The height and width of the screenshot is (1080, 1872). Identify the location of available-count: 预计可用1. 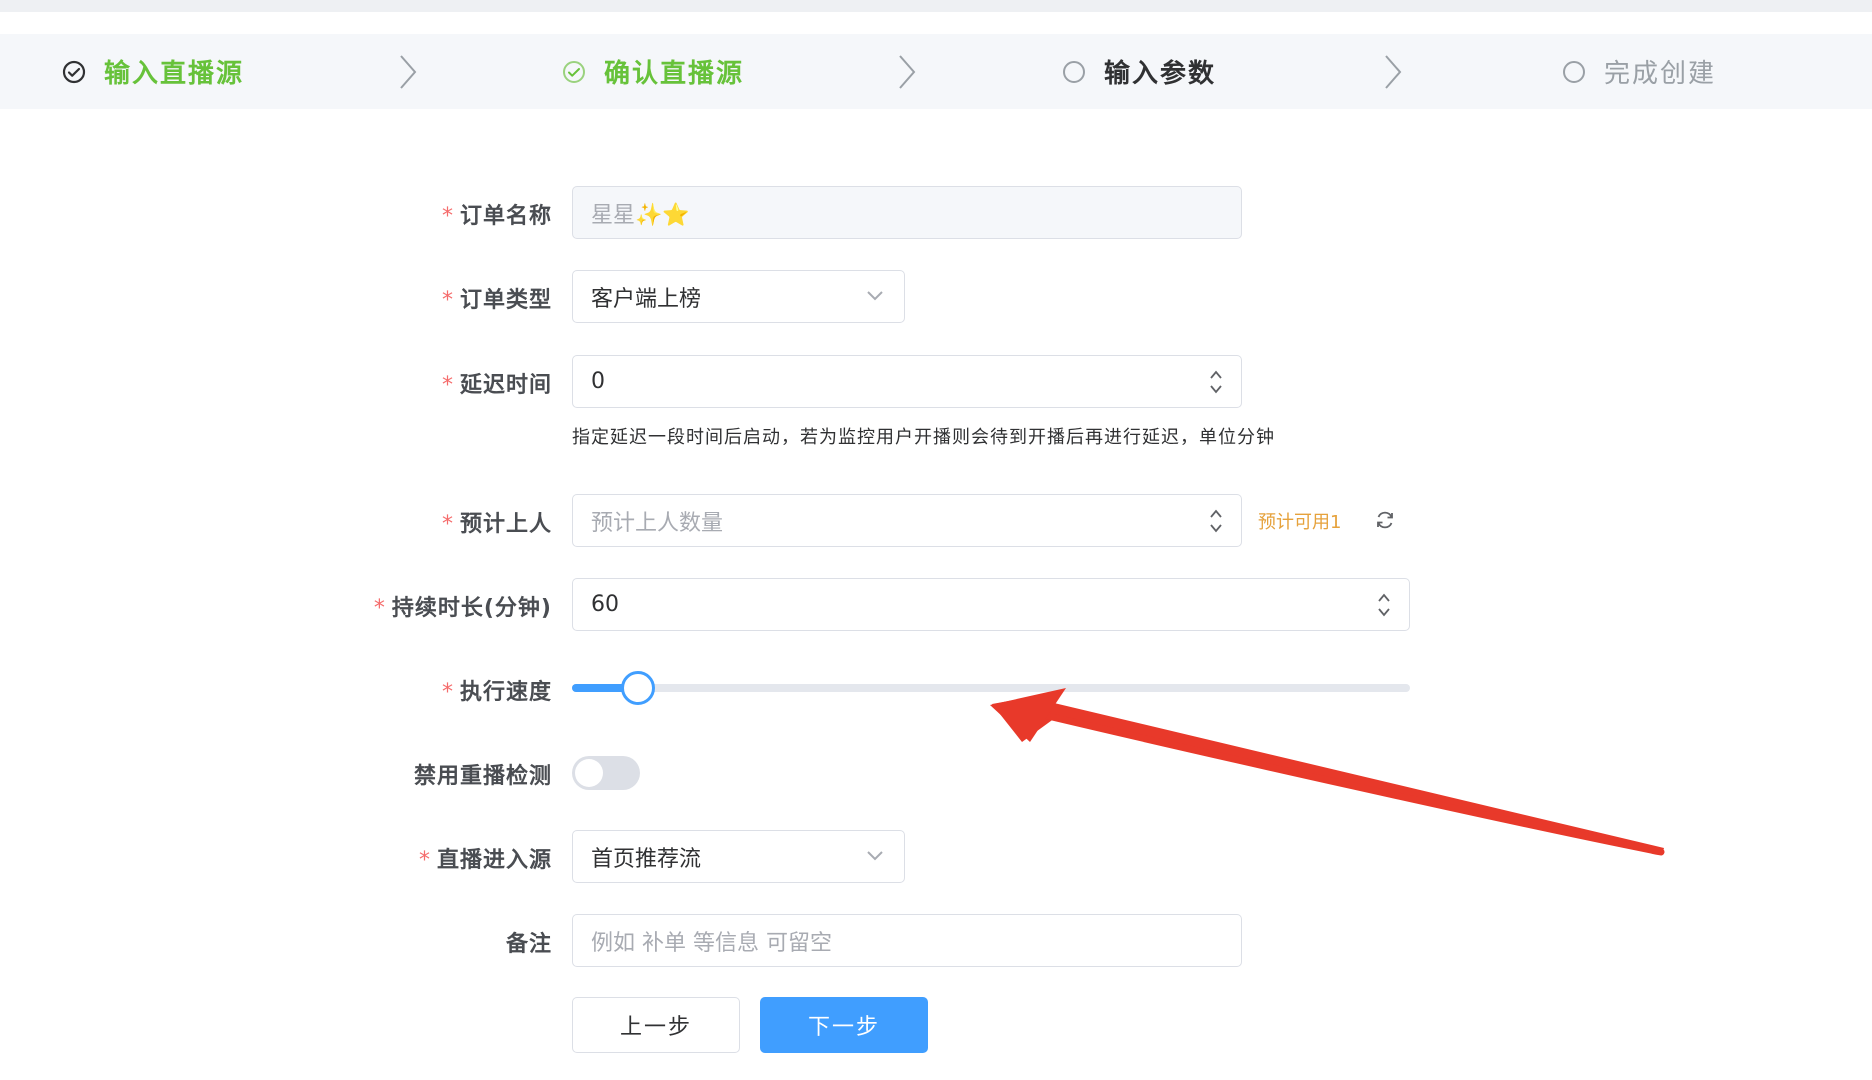
(1300, 522).